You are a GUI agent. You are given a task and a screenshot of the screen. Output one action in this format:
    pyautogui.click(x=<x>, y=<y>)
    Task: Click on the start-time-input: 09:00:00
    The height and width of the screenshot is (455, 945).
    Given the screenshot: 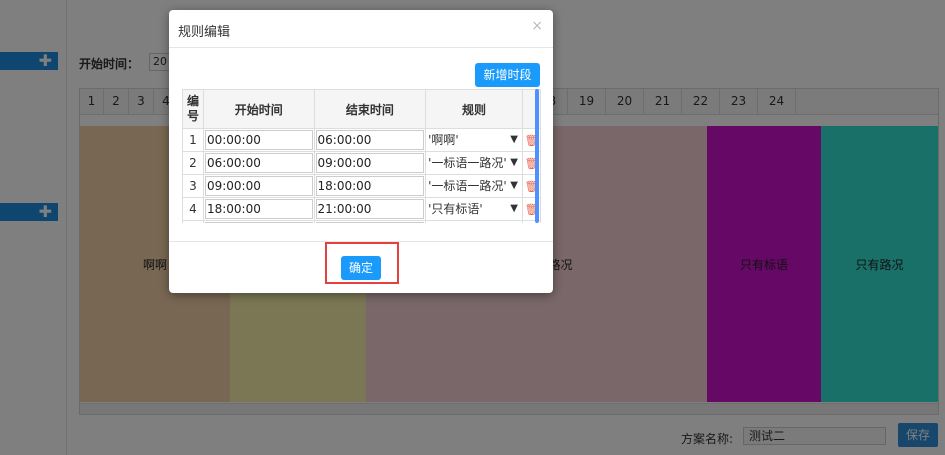 What is the action you would take?
    pyautogui.click(x=258, y=186)
    